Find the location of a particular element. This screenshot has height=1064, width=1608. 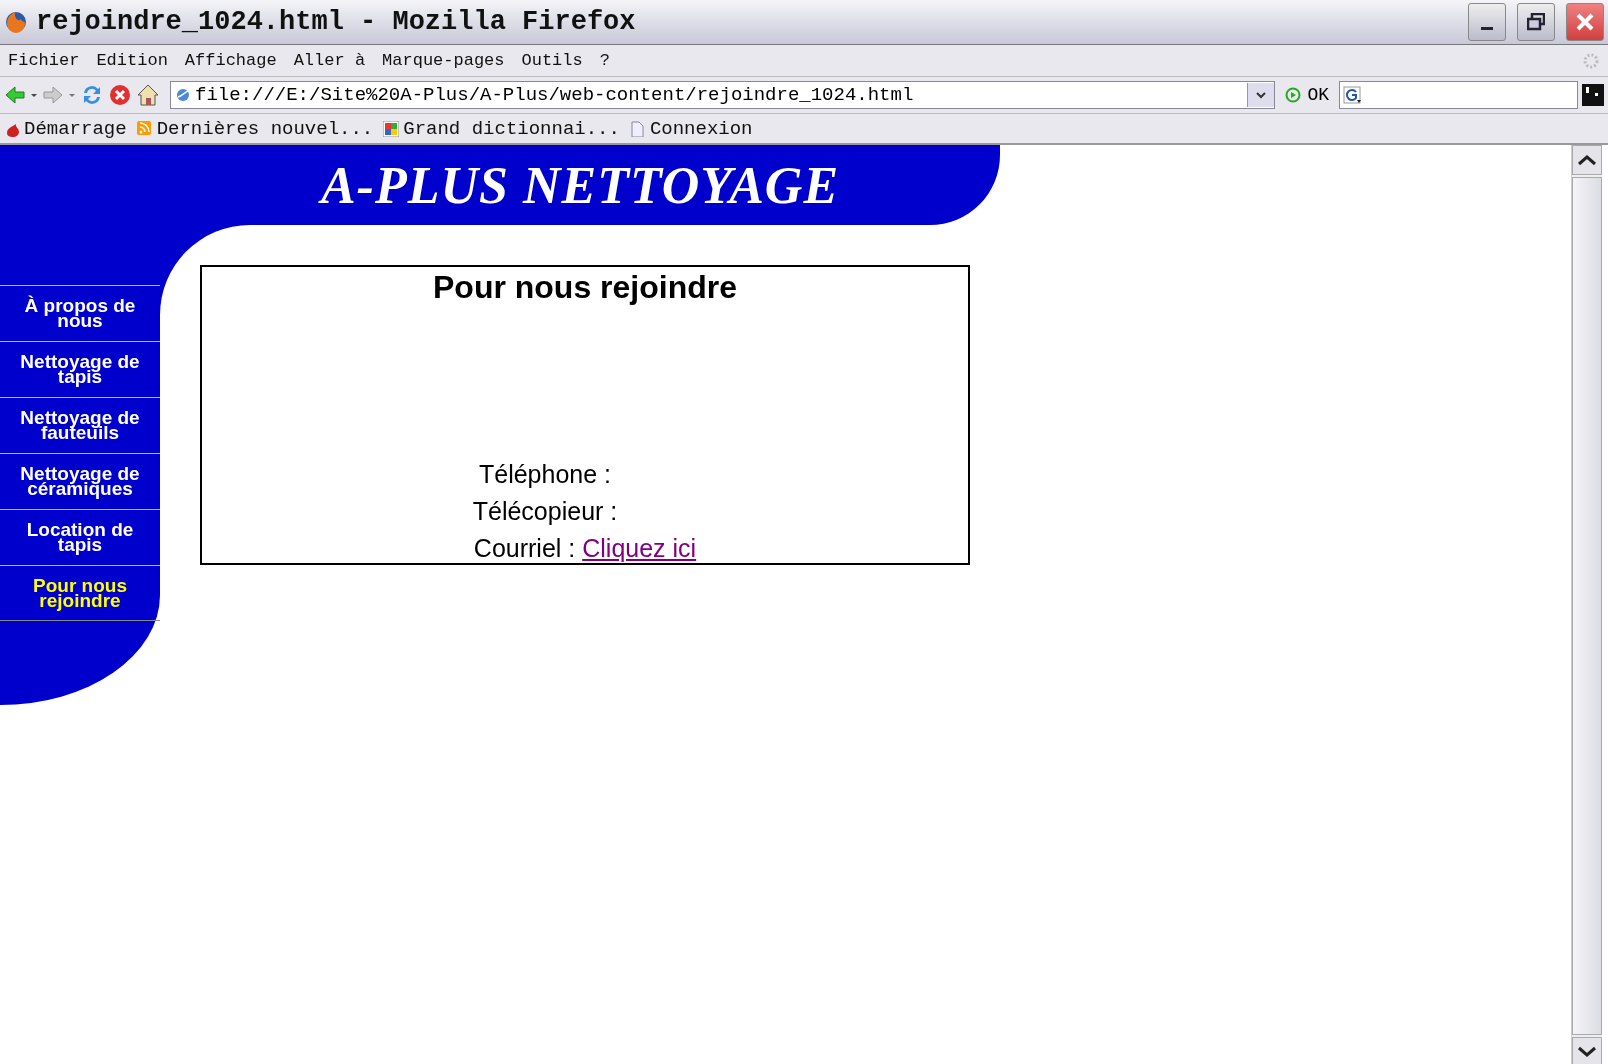

scrollbar-thumb is located at coordinates (1587, 606).